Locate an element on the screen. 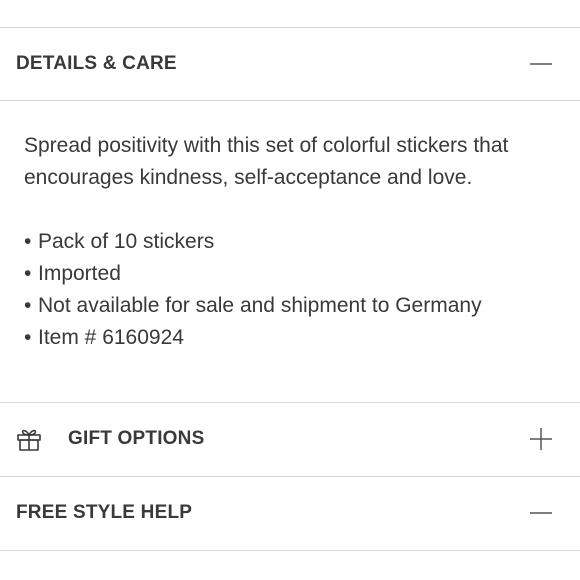  gift-options-title: GIFT OPTIONS is located at coordinates (136, 438).